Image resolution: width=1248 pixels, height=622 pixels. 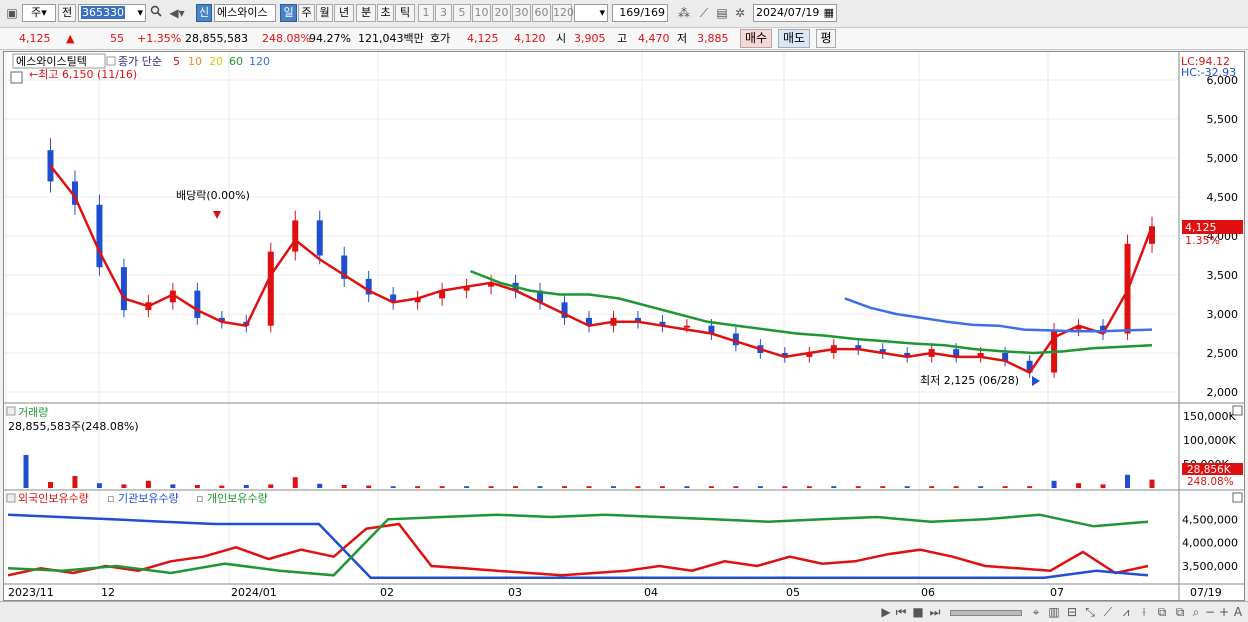 I want to click on volume: 28,855,583, so click(x=216, y=38).